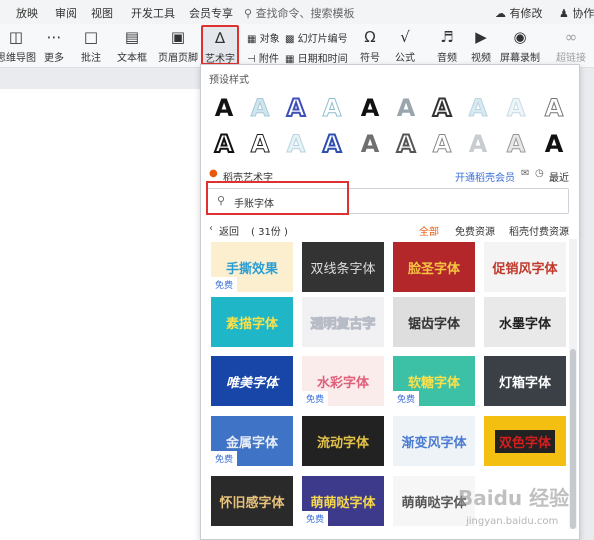 The width and height of the screenshot is (594, 540). I want to click on textbox-button: ▤ 文本框, so click(132, 46).